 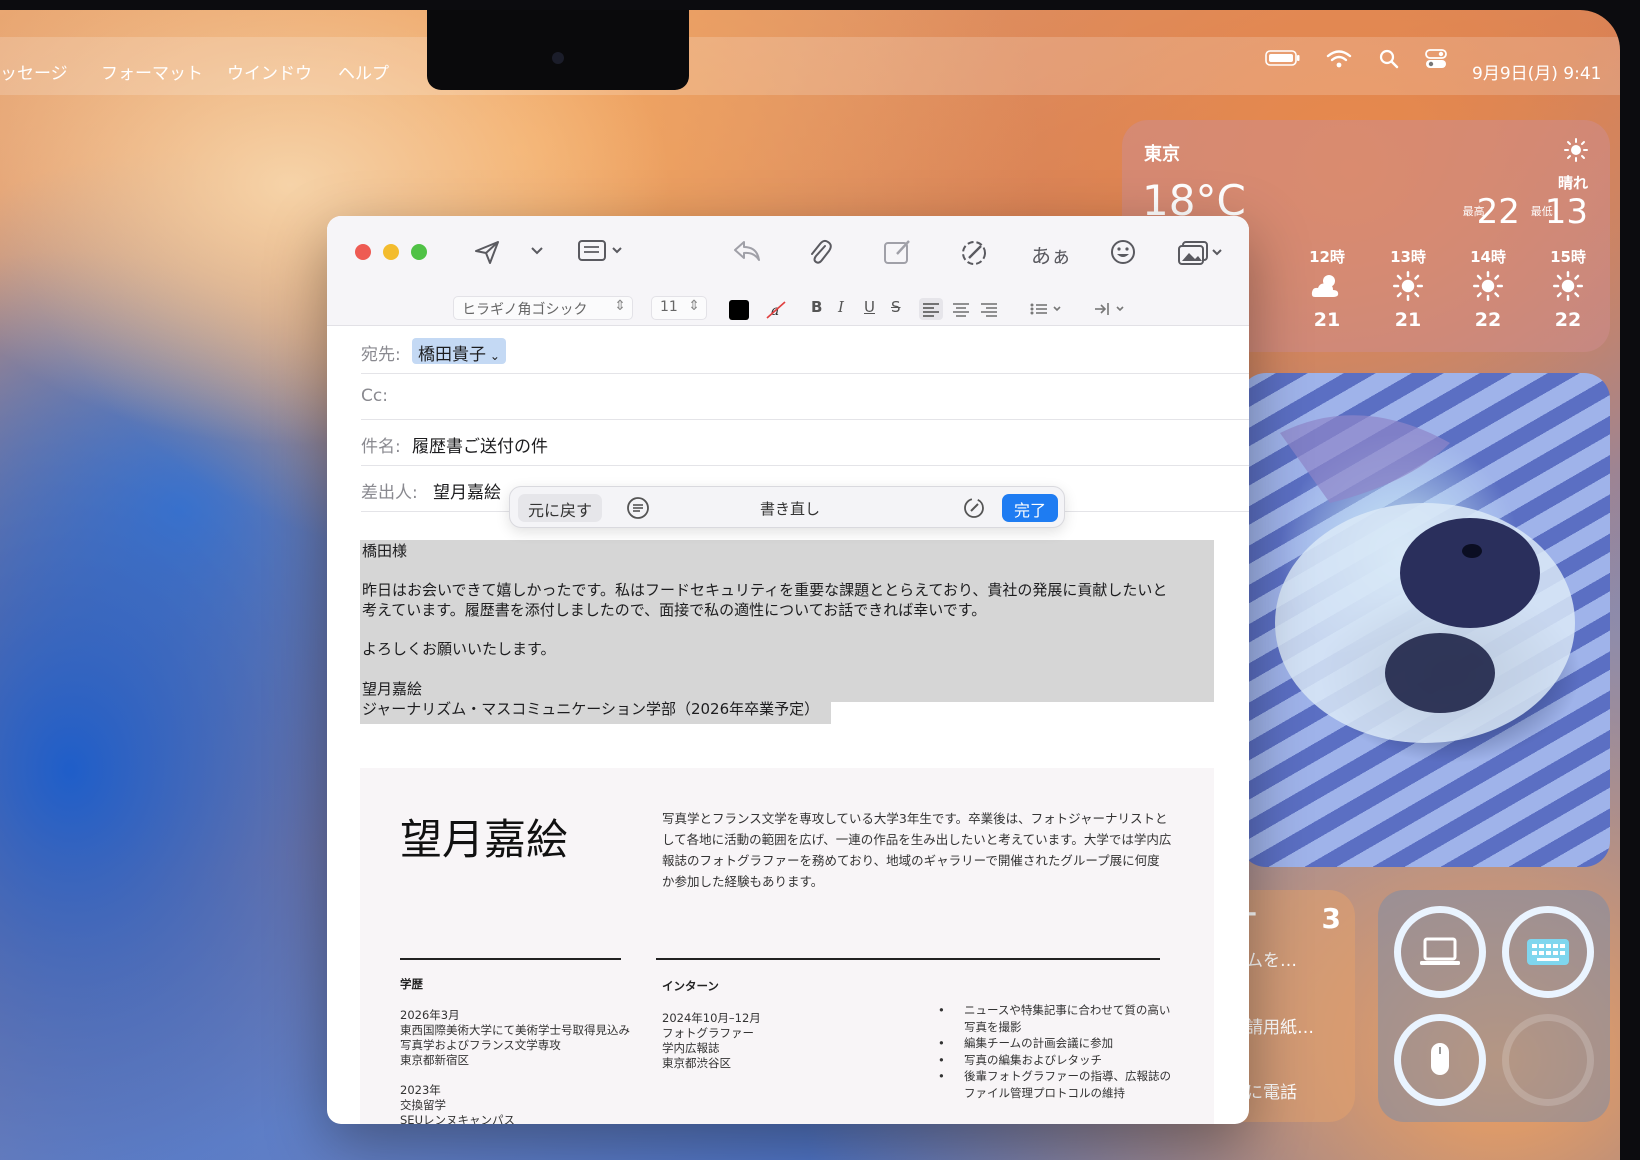 What do you see at coordinates (1044, 1092) in the screenshot?
I see `duty-text: ファイル管理プロトコルの維持` at bounding box center [1044, 1092].